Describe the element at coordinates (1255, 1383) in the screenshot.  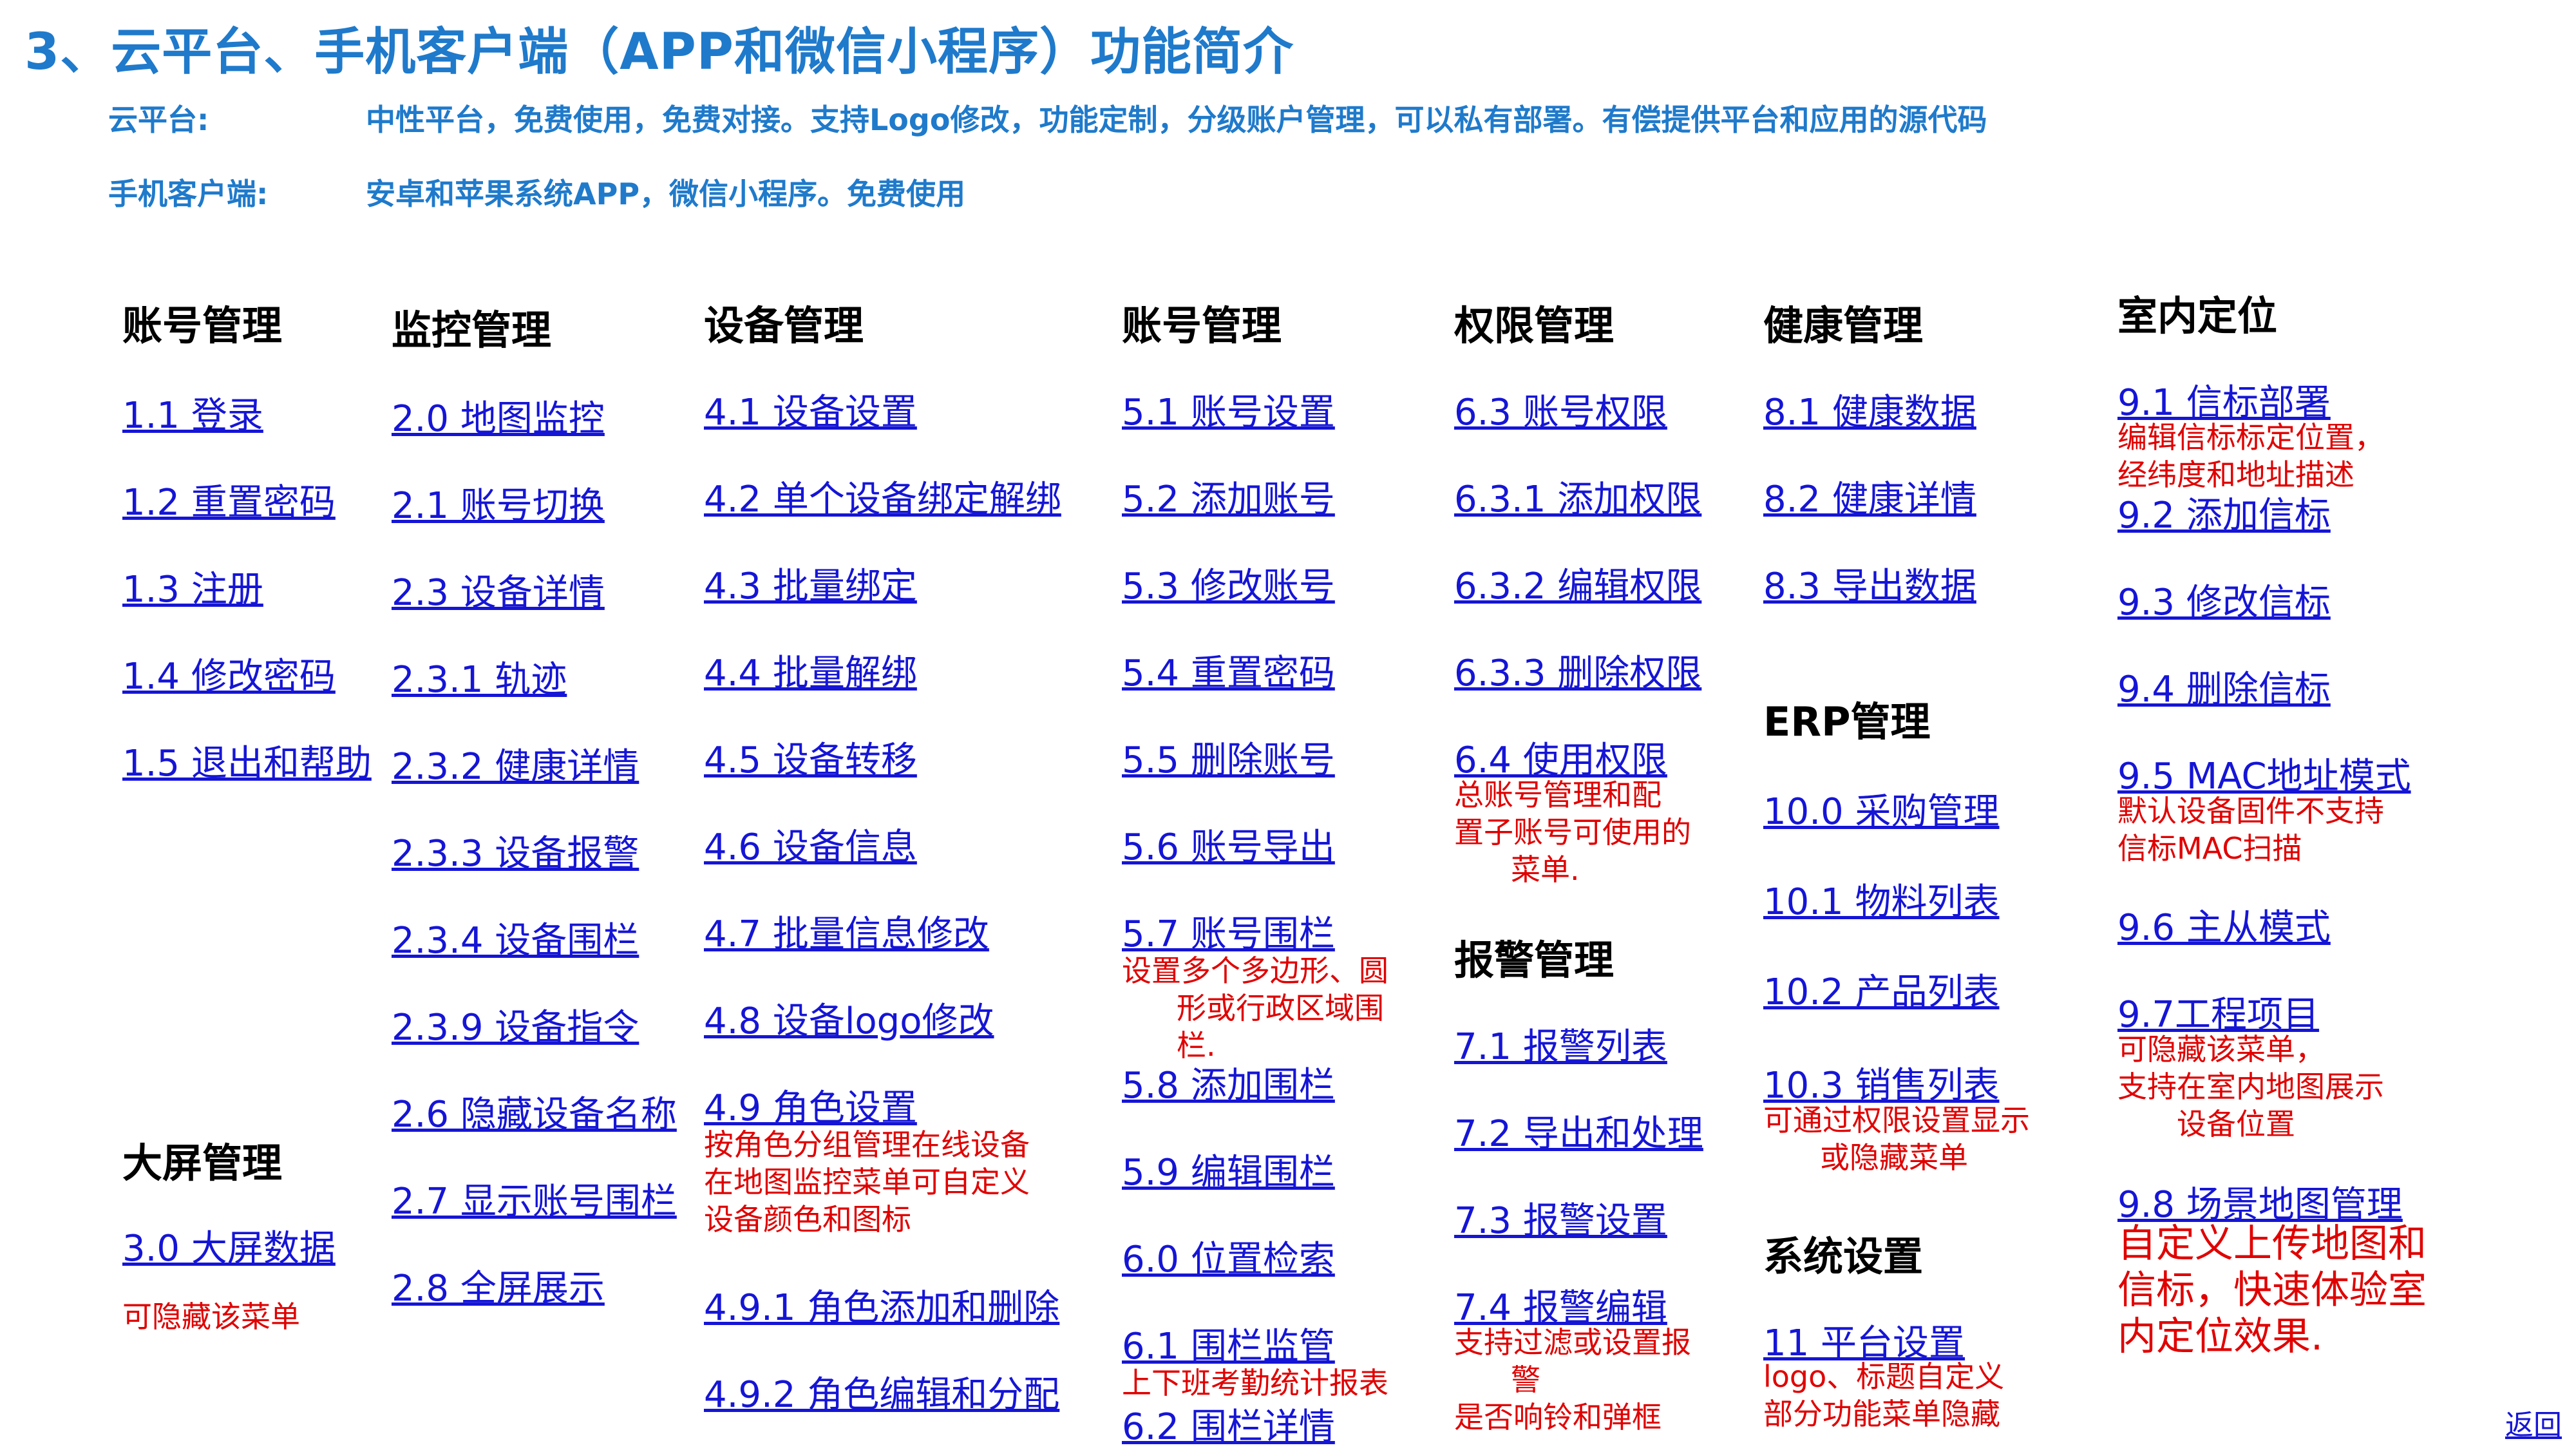
I see `note-fence-supervise: 上下班考勤统计报表` at that location.